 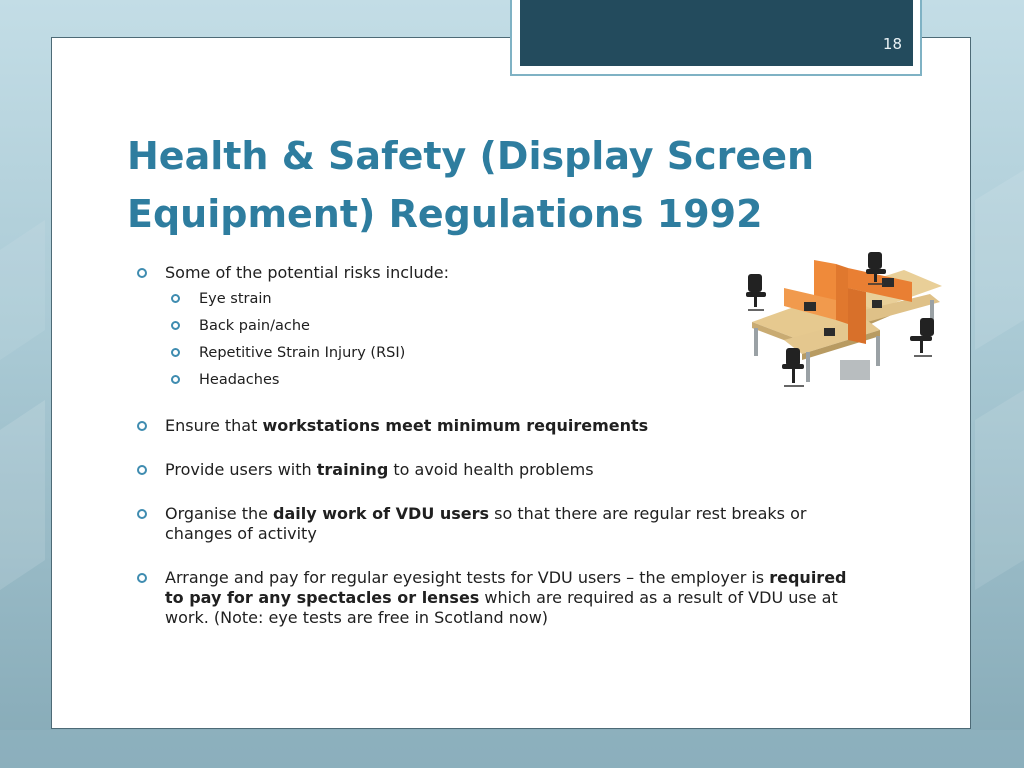 What do you see at coordinates (844, 319) in the screenshot?
I see `office-workstations-photo` at bounding box center [844, 319].